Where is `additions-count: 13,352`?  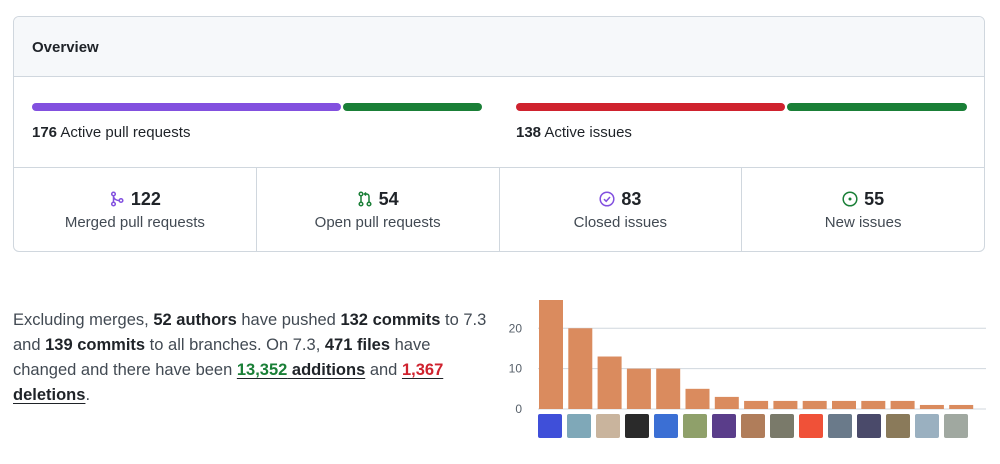 additions-count: 13,352 is located at coordinates (262, 370).